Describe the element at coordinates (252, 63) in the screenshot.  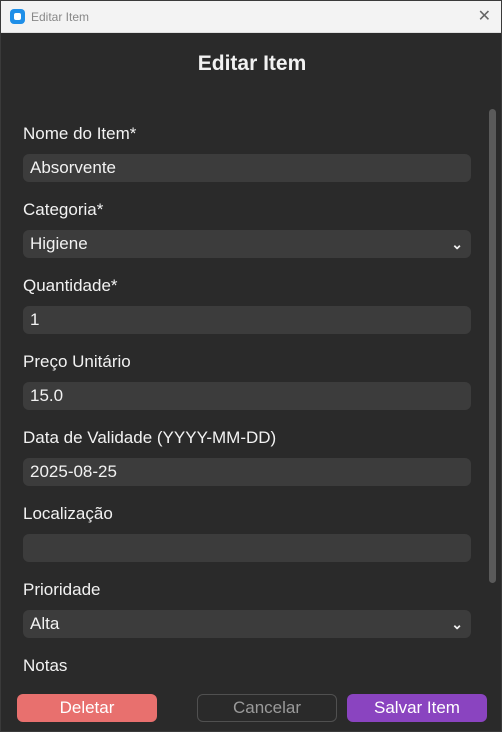
I see `dialog-title: Editar Item` at that location.